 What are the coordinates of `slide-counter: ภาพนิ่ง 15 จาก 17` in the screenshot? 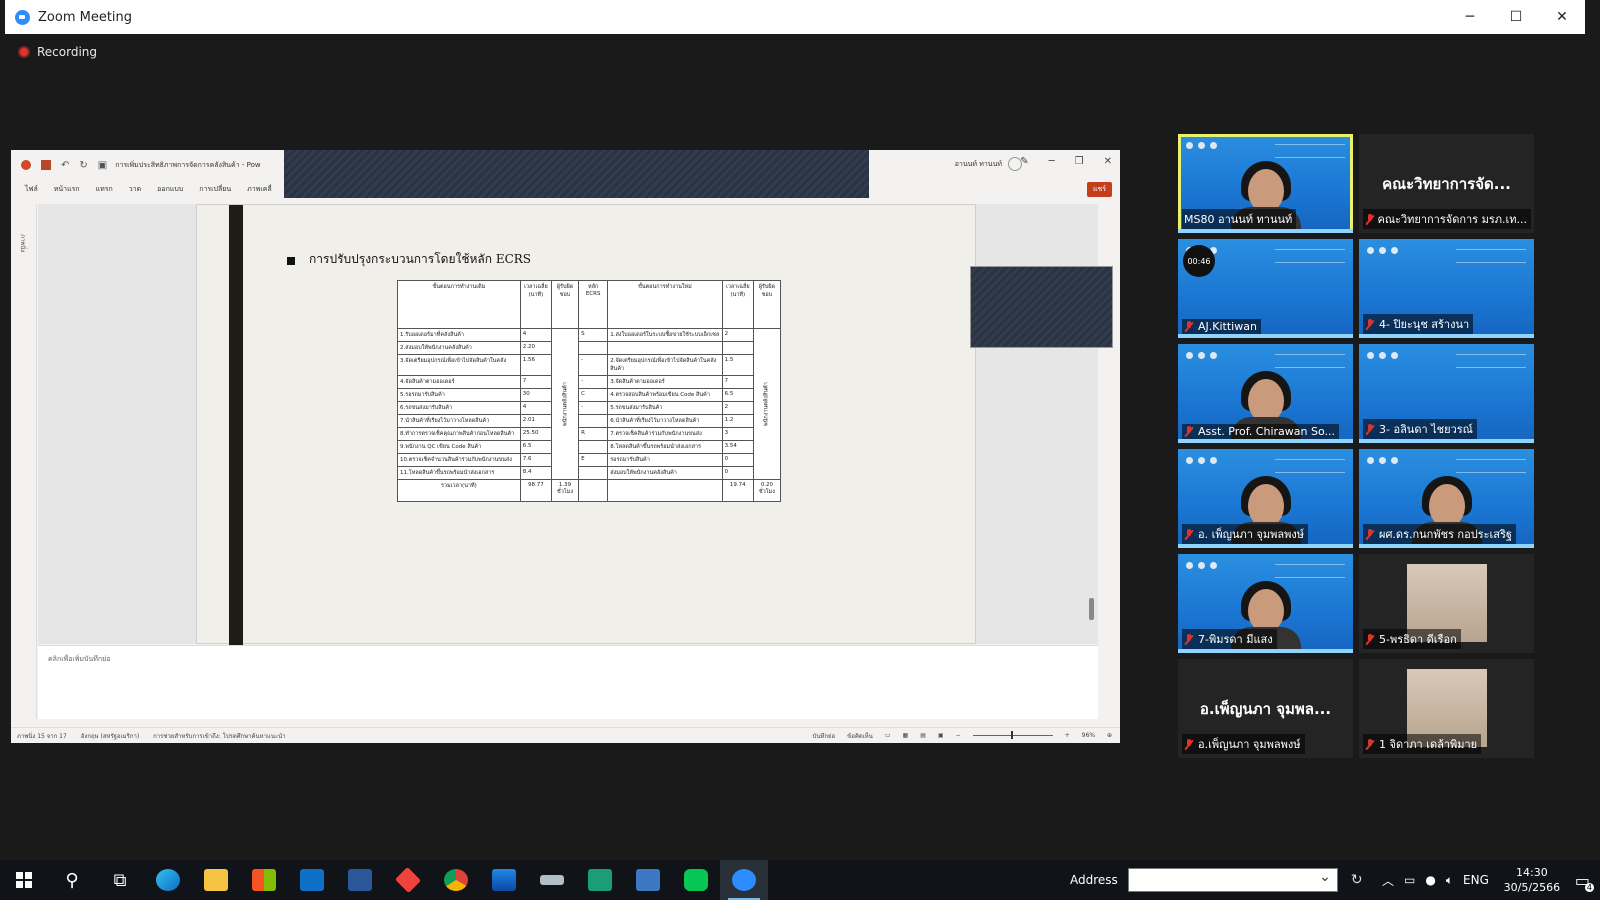 It's located at (42, 736).